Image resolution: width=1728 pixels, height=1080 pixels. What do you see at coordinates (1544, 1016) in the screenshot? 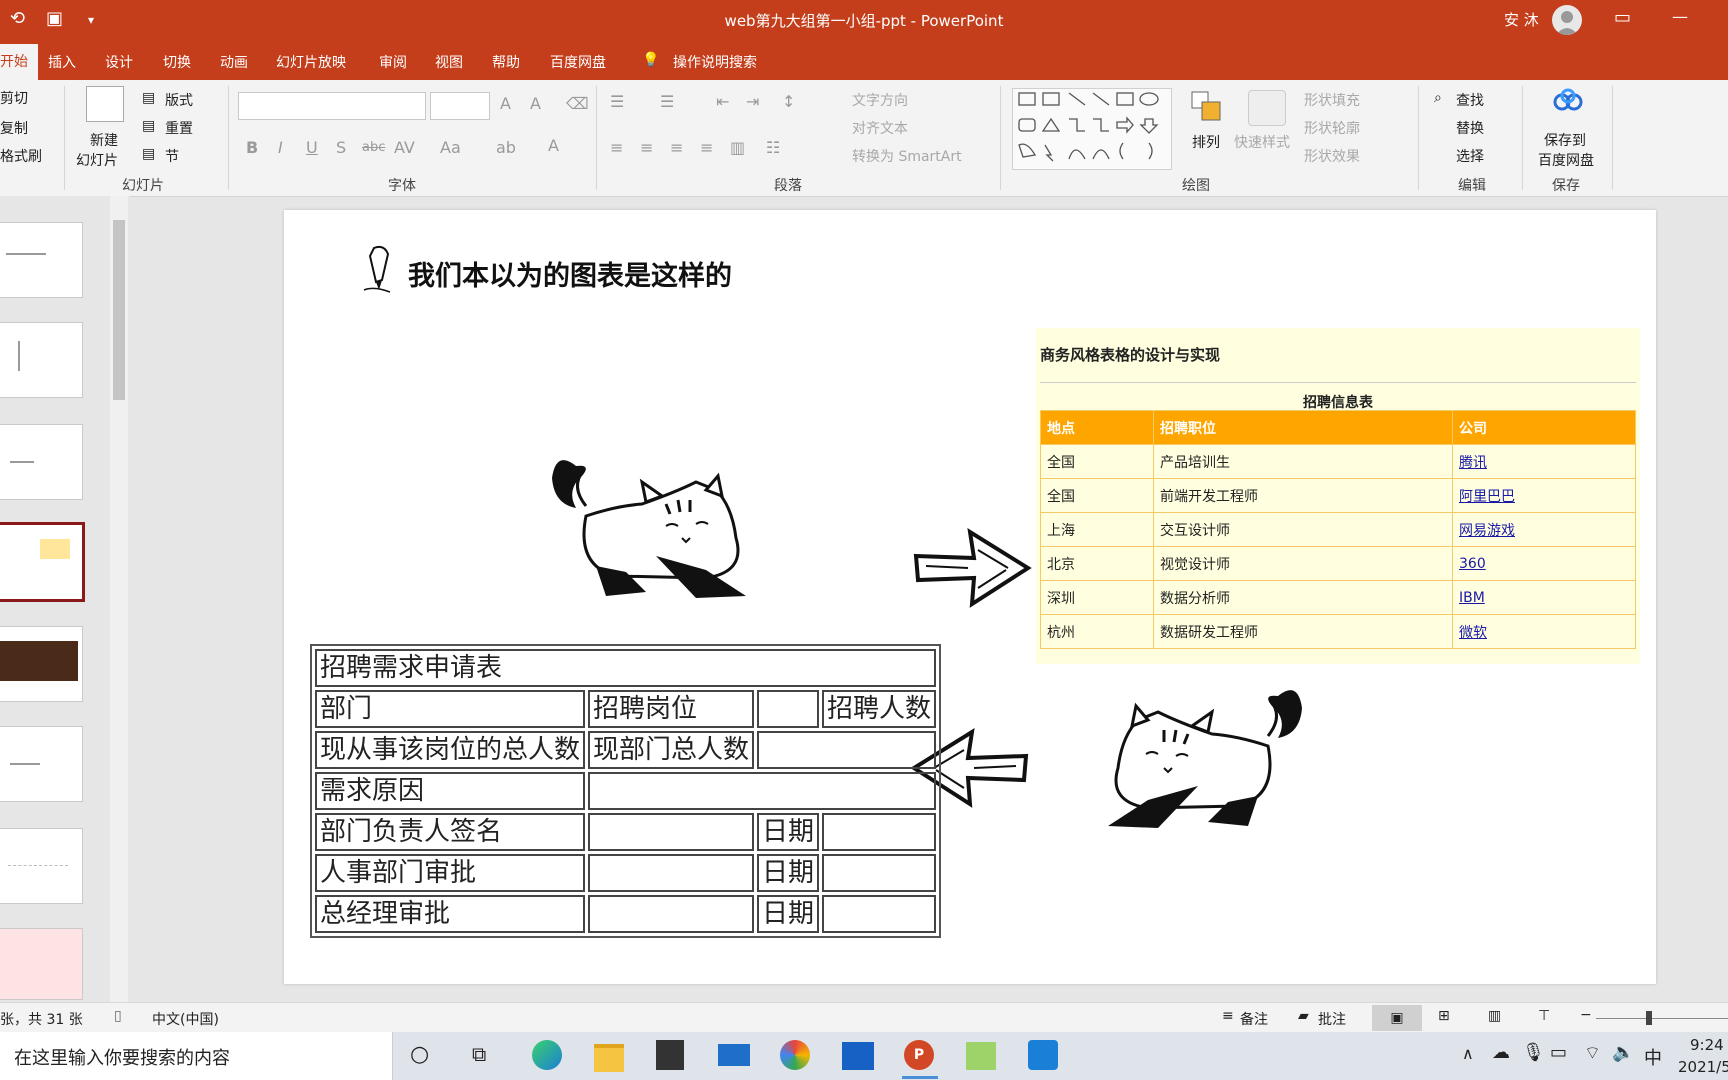
I see `slideshow-icon: ⊤` at bounding box center [1544, 1016].